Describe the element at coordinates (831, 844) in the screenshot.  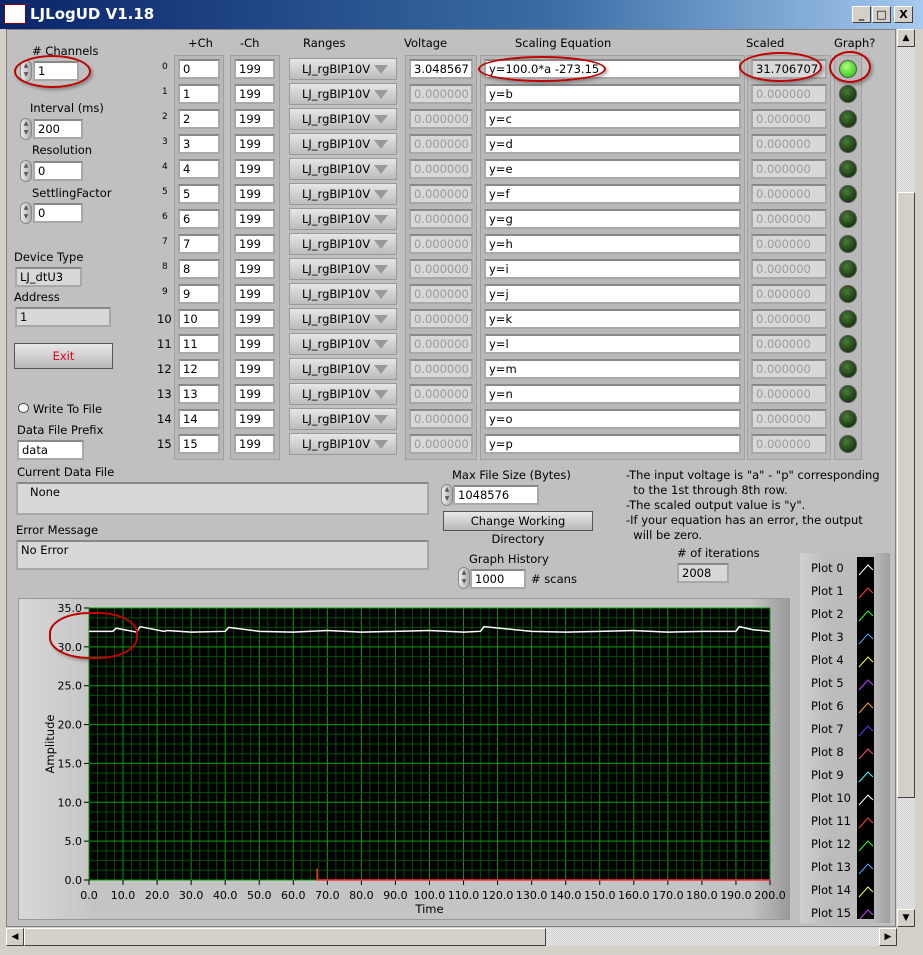
I see `legend-item: Plot 12` at that location.